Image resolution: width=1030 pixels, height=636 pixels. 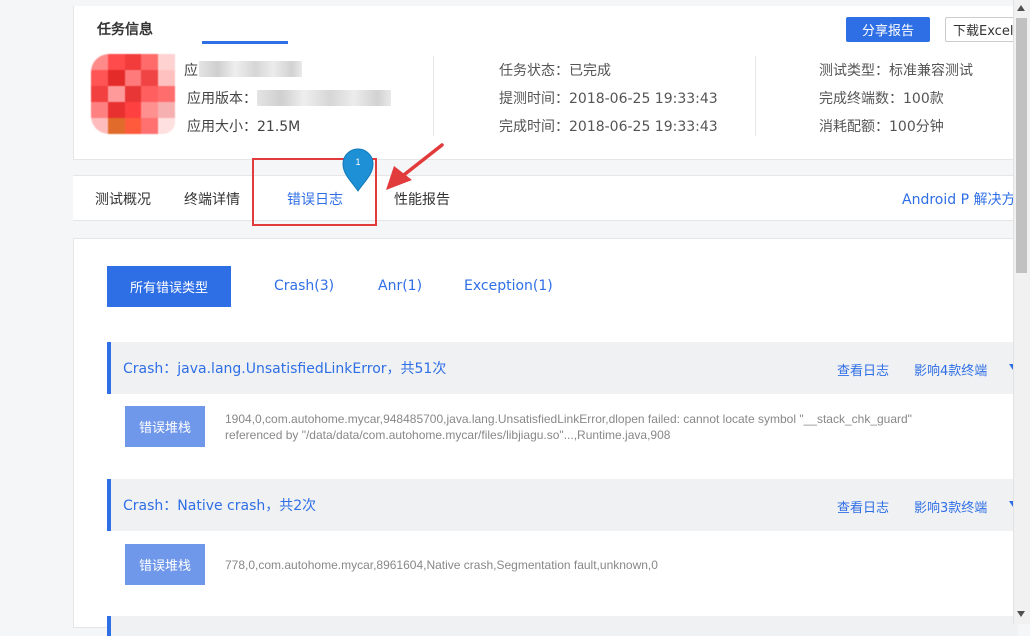 I want to click on app-version-label: 应用版本：, so click(x=222, y=99).